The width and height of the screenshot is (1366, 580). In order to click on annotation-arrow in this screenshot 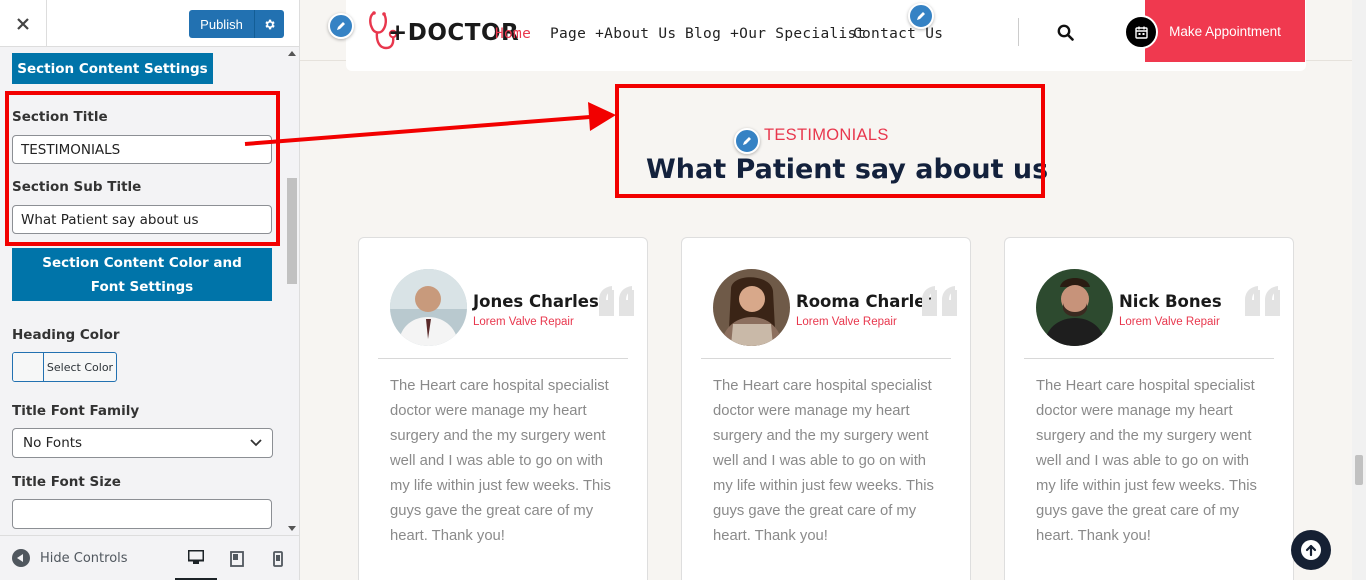, I will do `click(430, 124)`.